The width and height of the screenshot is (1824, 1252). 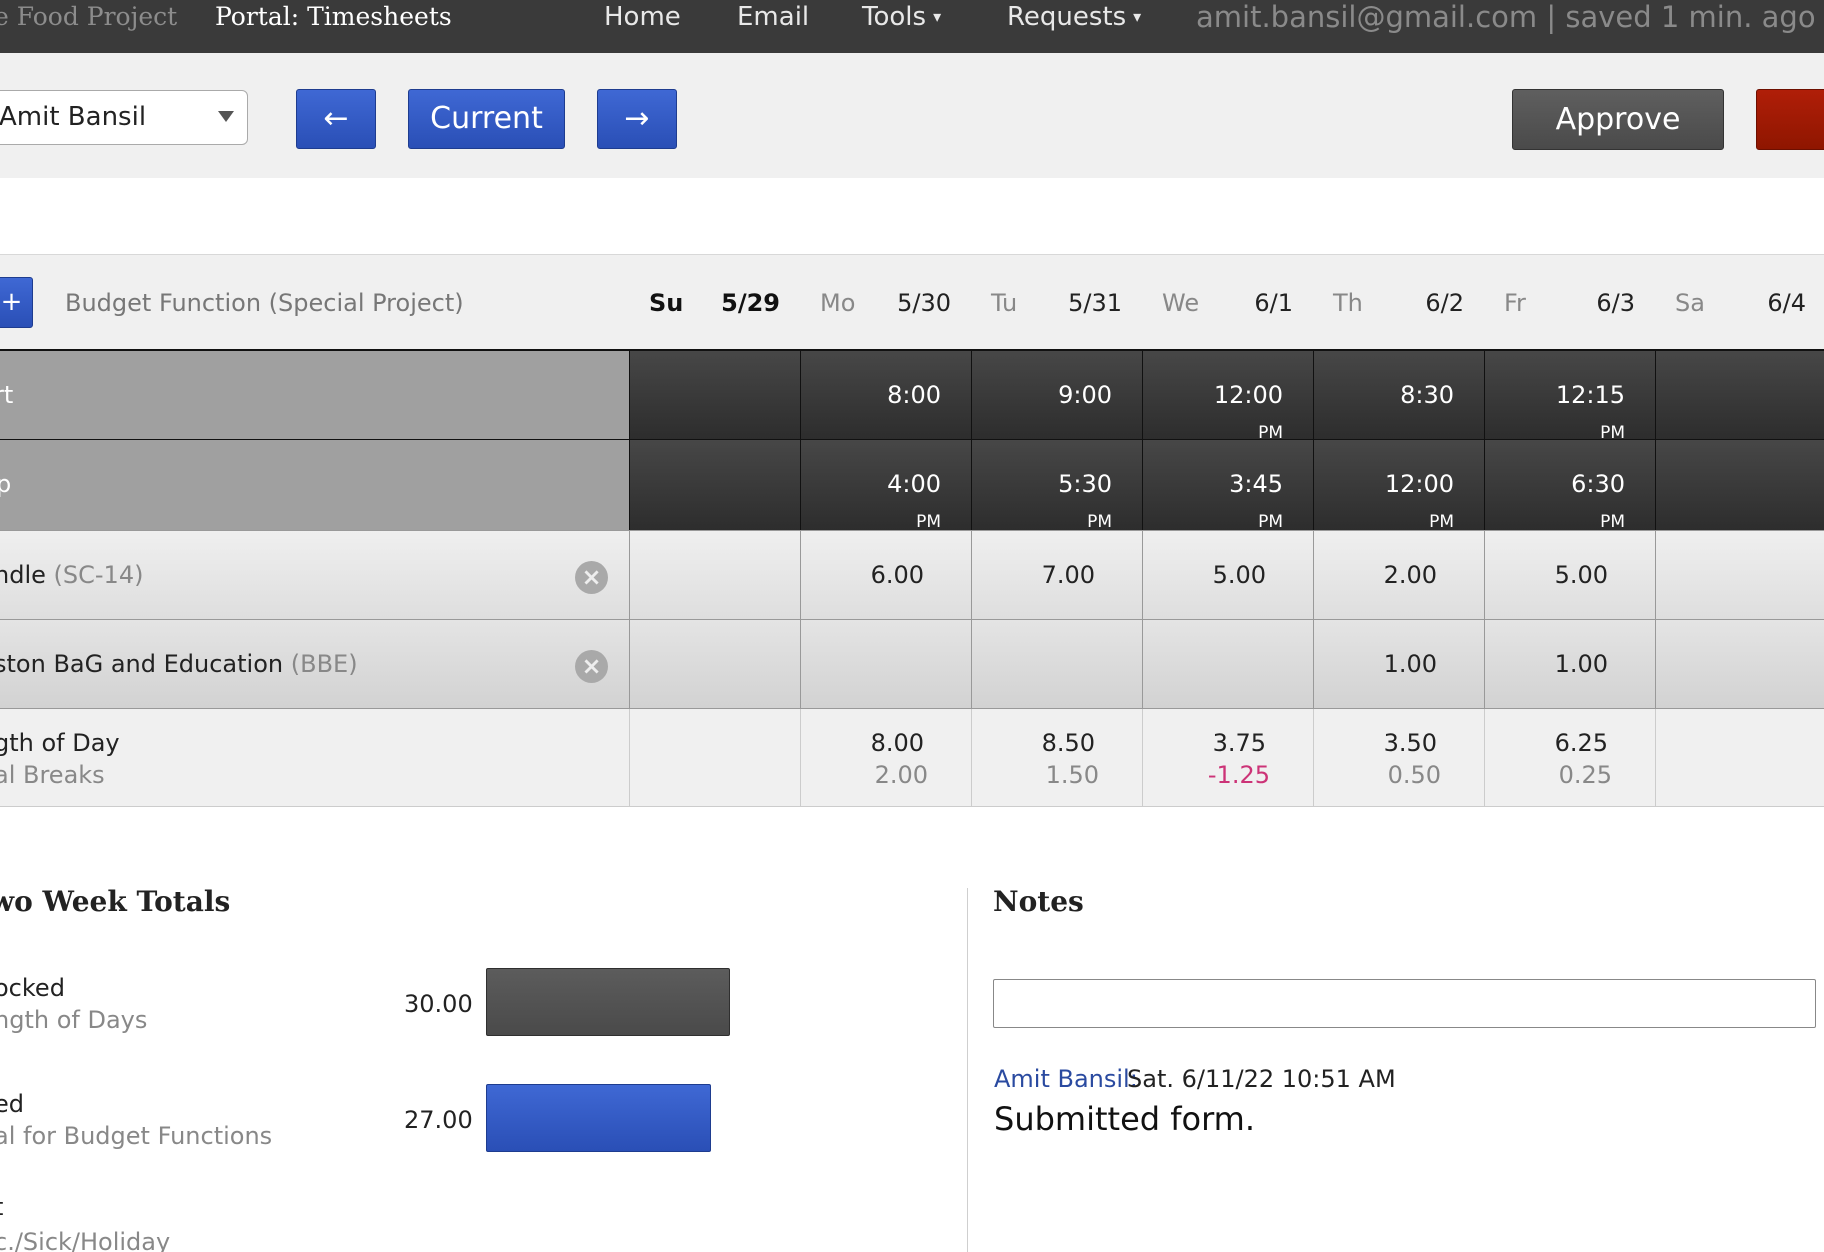 What do you see at coordinates (1056, 575) in the screenshot?
I see `hours-cell: 7.00` at bounding box center [1056, 575].